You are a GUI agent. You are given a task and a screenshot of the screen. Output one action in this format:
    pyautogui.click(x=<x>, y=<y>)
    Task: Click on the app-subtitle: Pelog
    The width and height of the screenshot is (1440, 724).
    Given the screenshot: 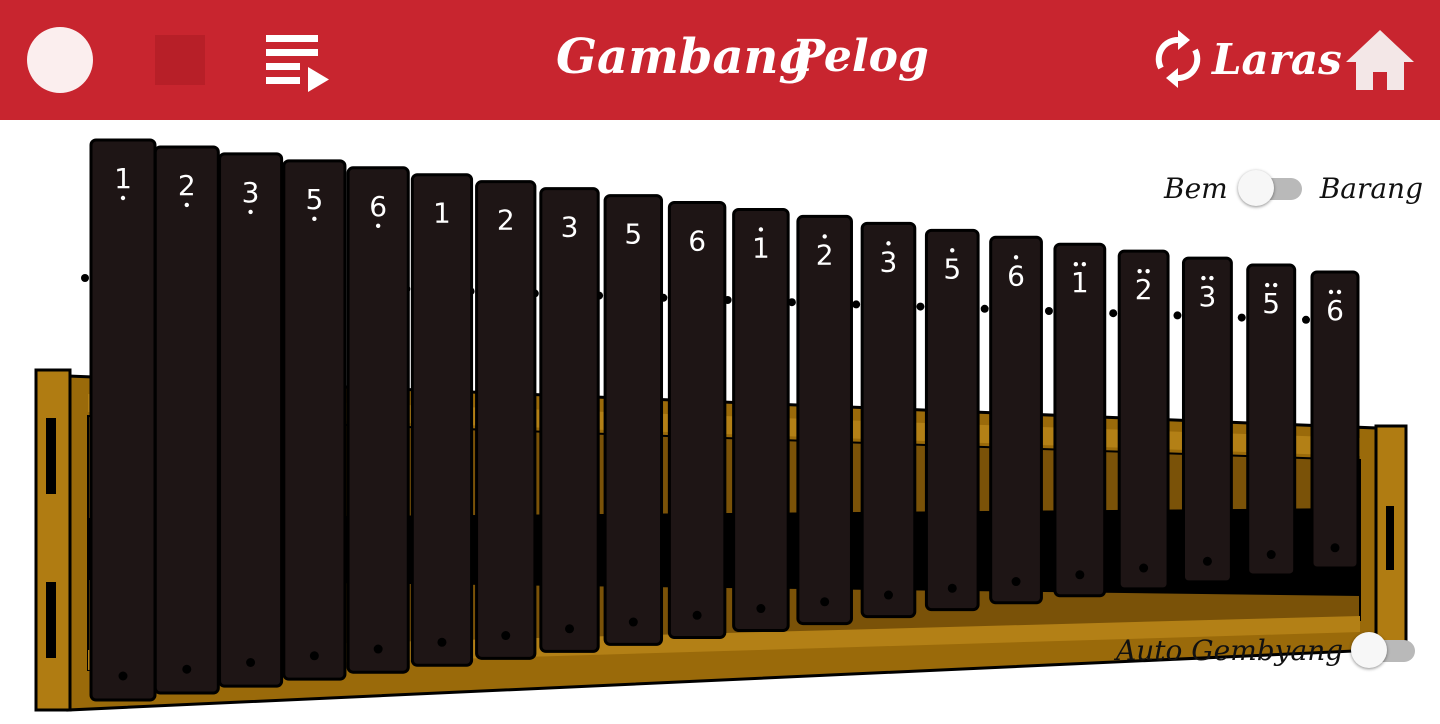 What is the action you would take?
    pyautogui.click(x=860, y=56)
    